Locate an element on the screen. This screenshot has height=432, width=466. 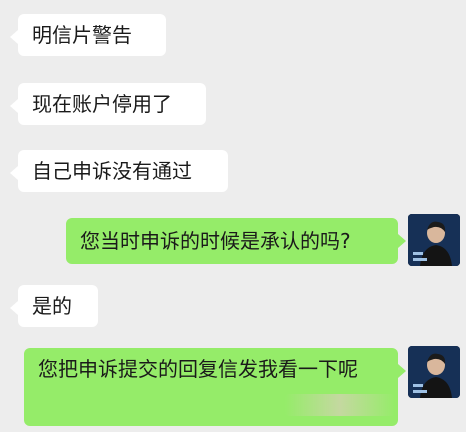
message-bubble-incoming: 是的 is located at coordinates (54, 306).